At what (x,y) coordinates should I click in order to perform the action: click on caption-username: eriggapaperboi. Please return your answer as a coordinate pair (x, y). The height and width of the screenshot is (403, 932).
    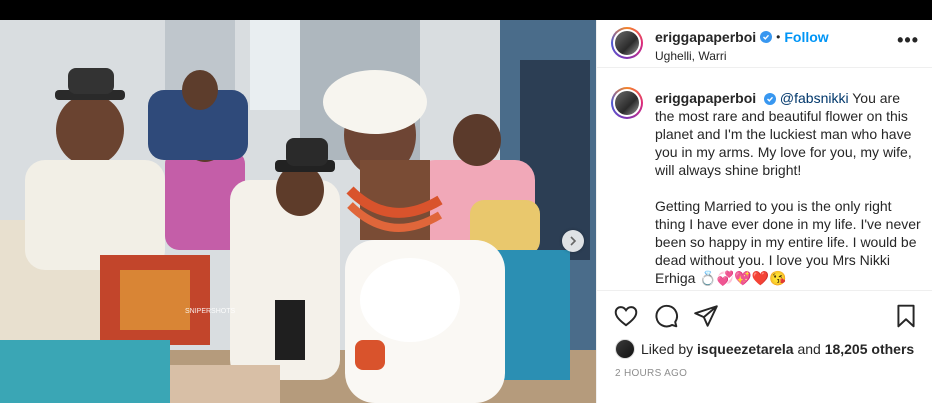
    Looking at the image, I should click on (705, 98).